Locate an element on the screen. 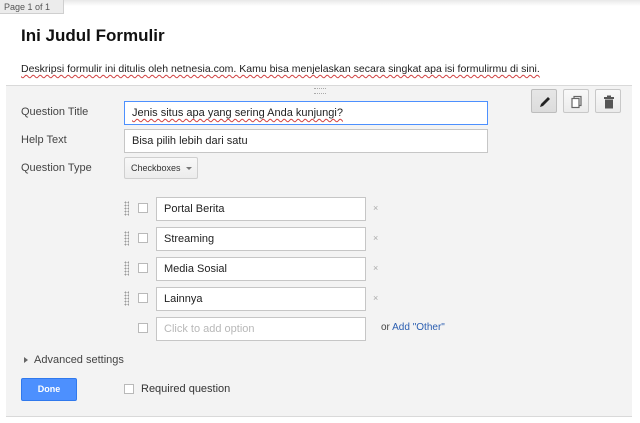 The image size is (640, 423). option-input: Lainnya is located at coordinates (261, 299).